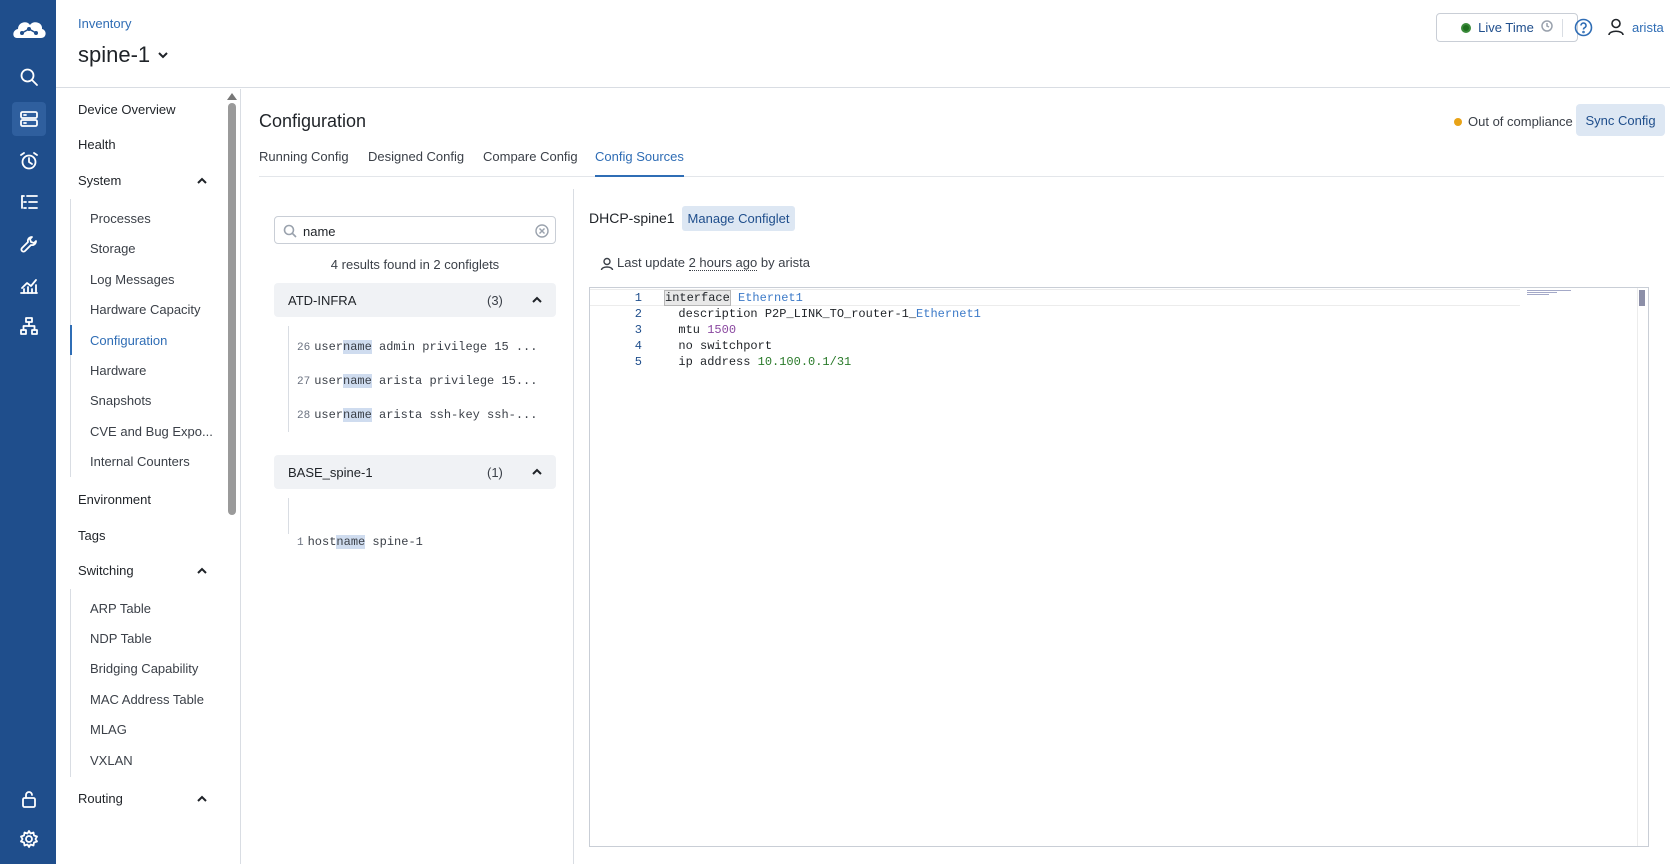 This screenshot has height=864, width=1670. I want to click on nav-mlag: MLAG, so click(108, 729).